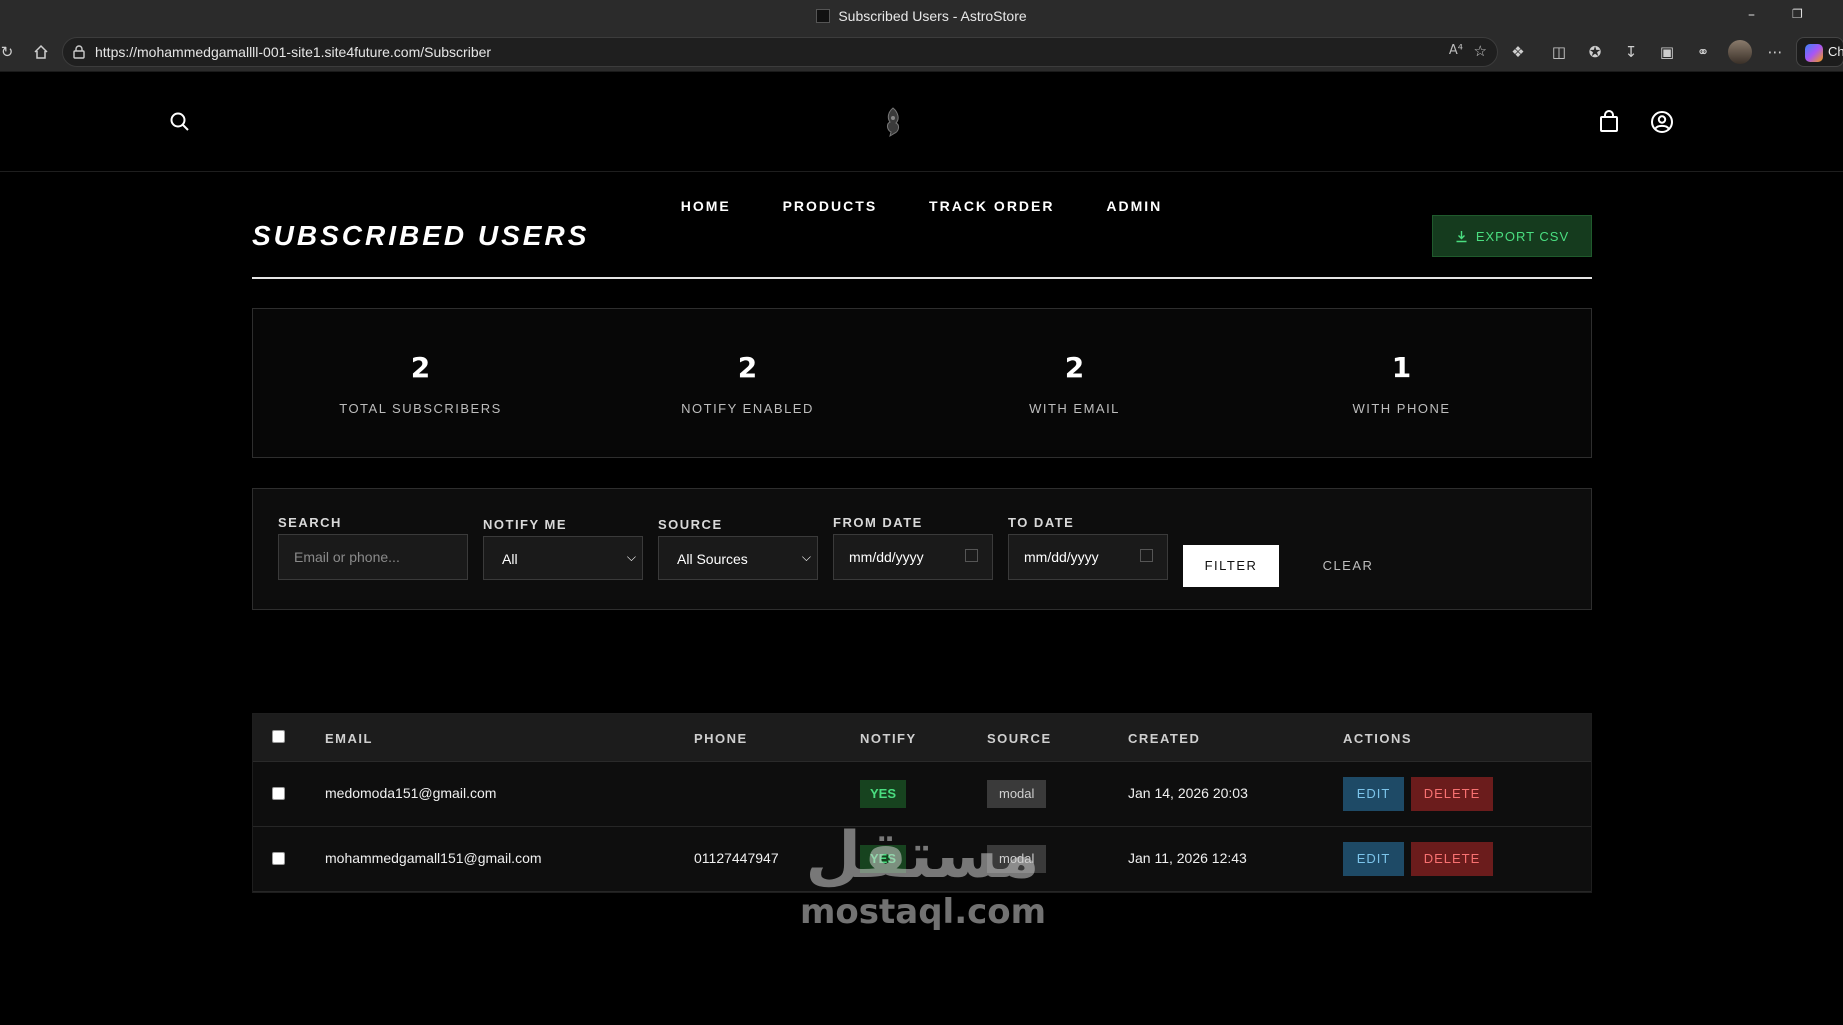  I want to click on download-icon, so click(1461, 236).